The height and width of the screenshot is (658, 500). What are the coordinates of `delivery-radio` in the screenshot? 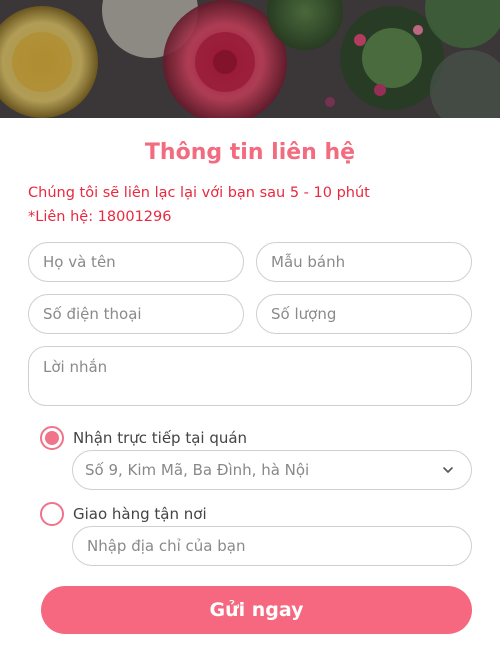 It's located at (52, 514).